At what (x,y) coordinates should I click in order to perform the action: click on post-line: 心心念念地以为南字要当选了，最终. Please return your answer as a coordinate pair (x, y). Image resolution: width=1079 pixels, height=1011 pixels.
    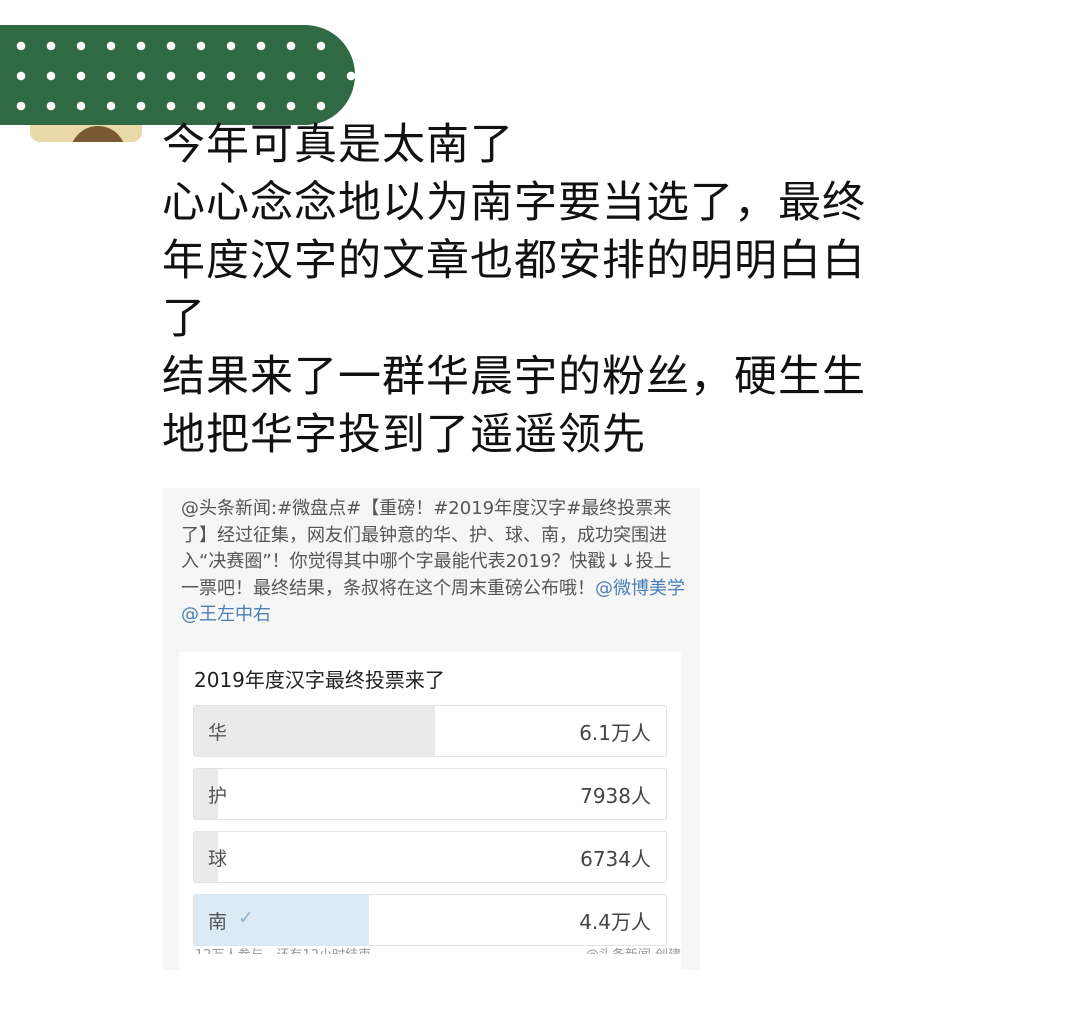
    Looking at the image, I should click on (514, 203).